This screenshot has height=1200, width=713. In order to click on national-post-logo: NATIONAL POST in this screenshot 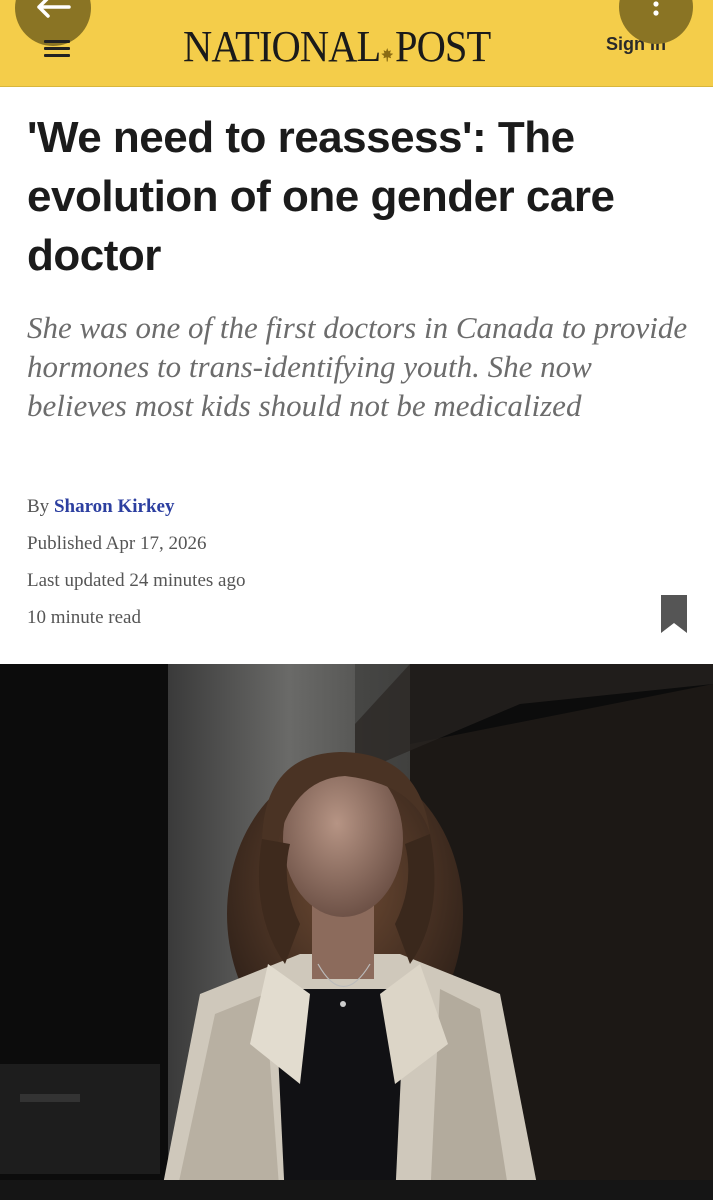, I will do `click(343, 47)`.